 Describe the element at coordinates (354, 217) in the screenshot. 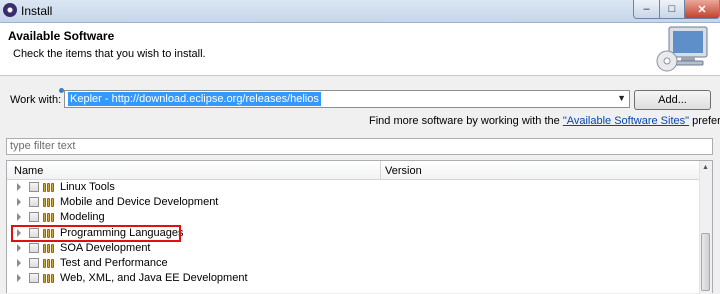

I see `list-item: Modeling` at that location.